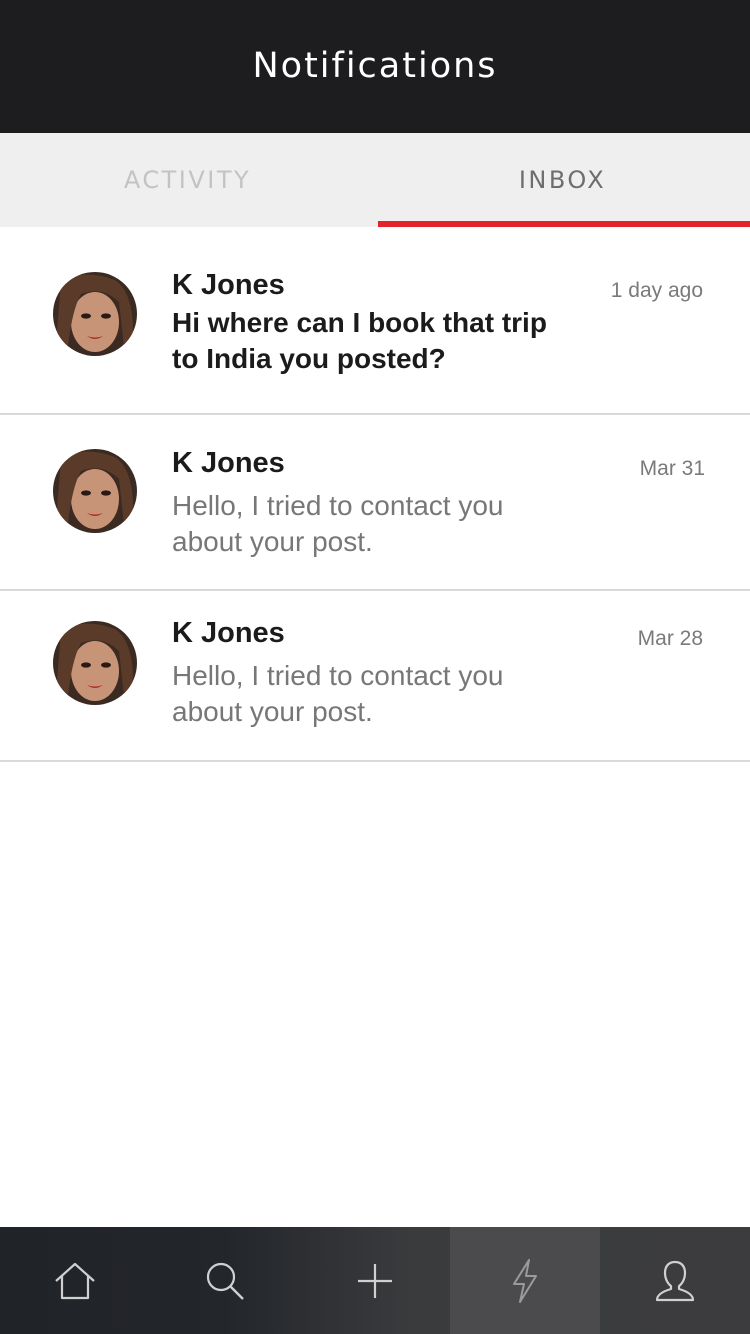 The width and height of the screenshot is (750, 1334). I want to click on tabbar-home, so click(75, 1280).